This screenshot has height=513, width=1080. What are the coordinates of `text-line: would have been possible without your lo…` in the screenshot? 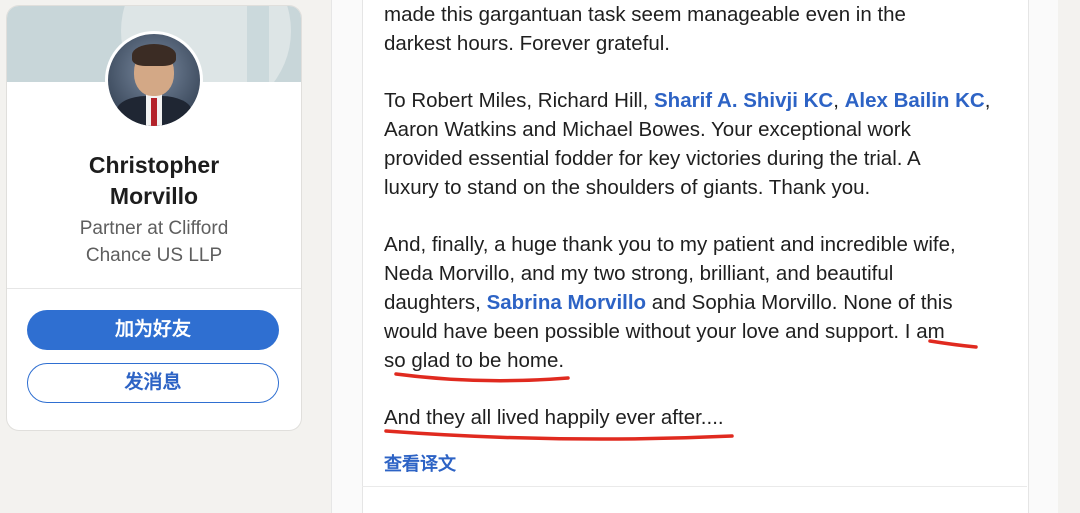 It's located at (664, 331).